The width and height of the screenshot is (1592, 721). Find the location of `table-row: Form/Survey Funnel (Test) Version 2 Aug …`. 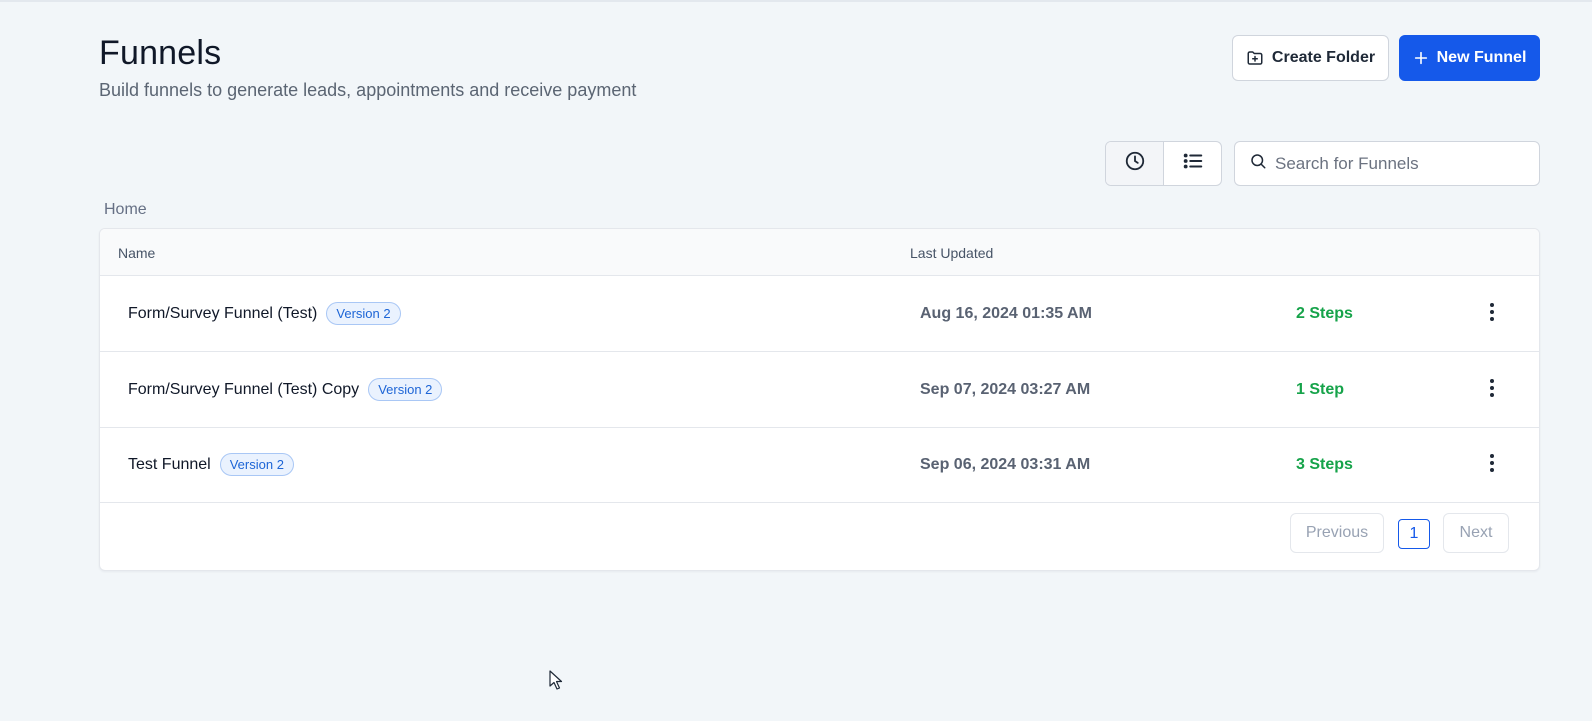

table-row: Form/Survey Funnel (Test) Version 2 Aug … is located at coordinates (819, 314).